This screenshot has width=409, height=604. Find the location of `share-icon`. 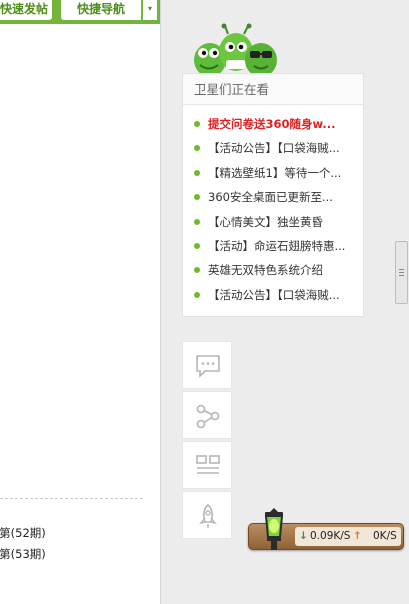

share-icon is located at coordinates (208, 416).